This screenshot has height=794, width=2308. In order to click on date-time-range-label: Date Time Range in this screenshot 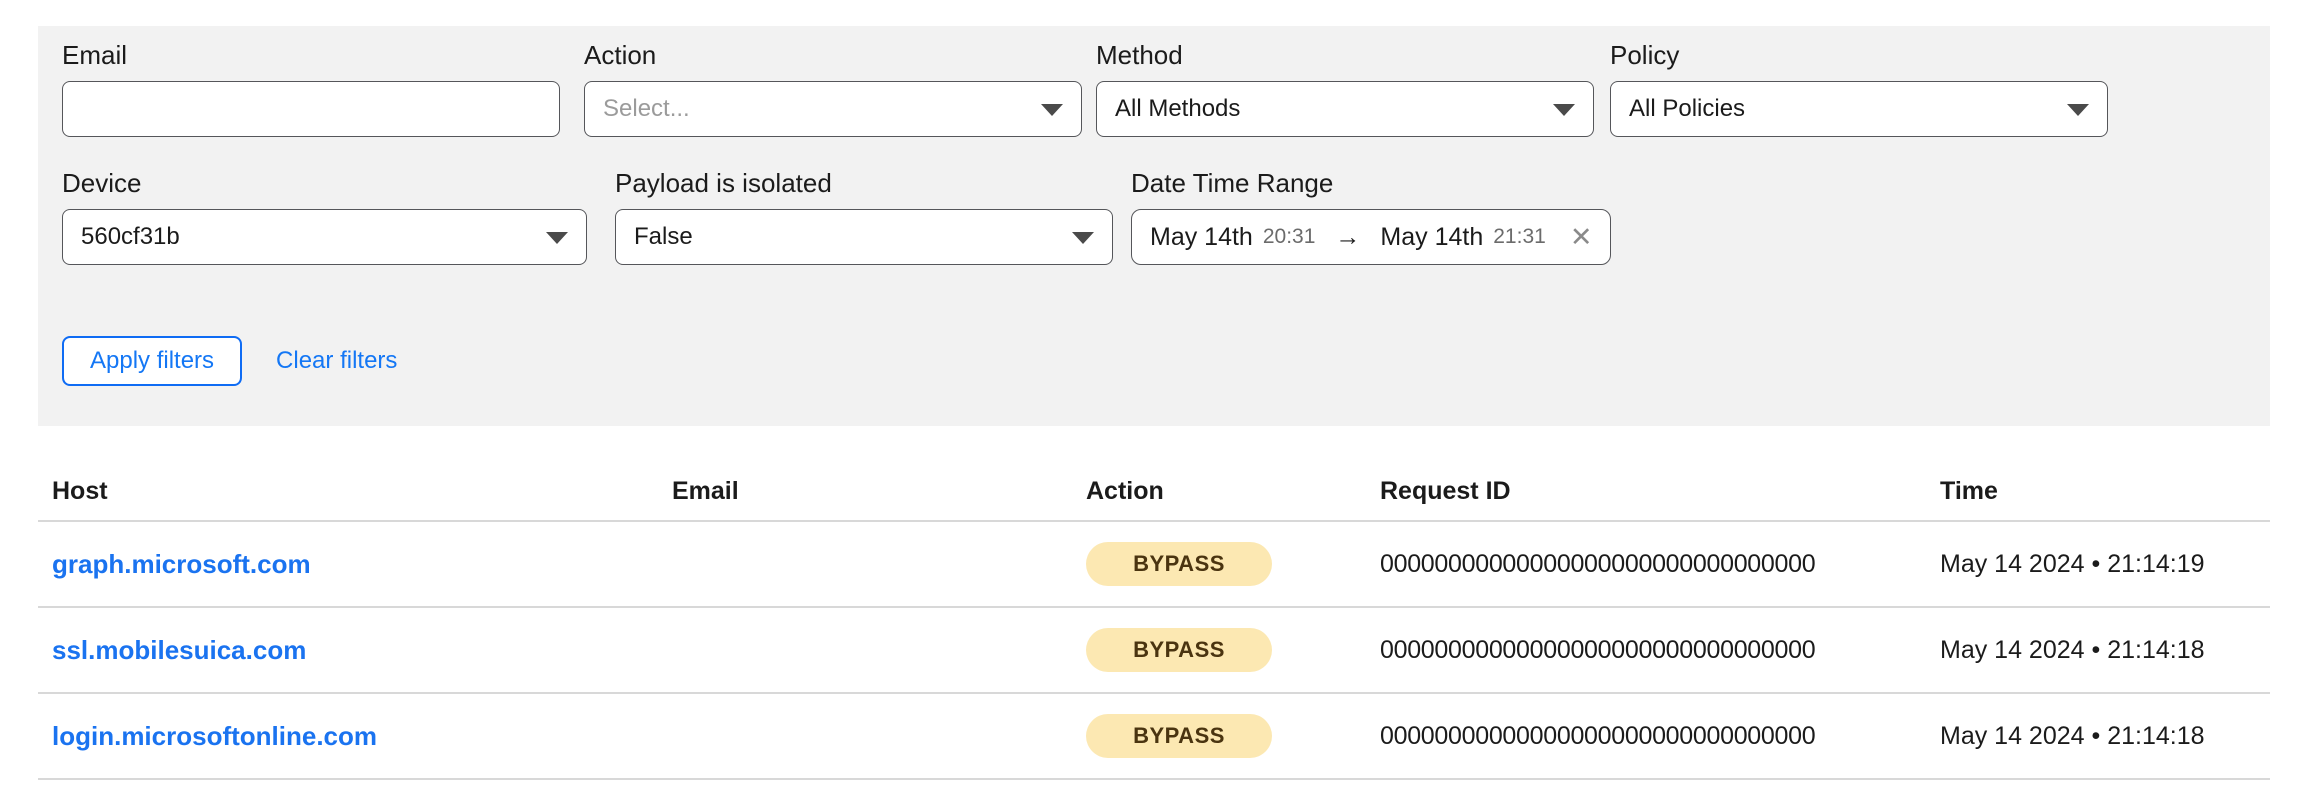, I will do `click(1232, 183)`.